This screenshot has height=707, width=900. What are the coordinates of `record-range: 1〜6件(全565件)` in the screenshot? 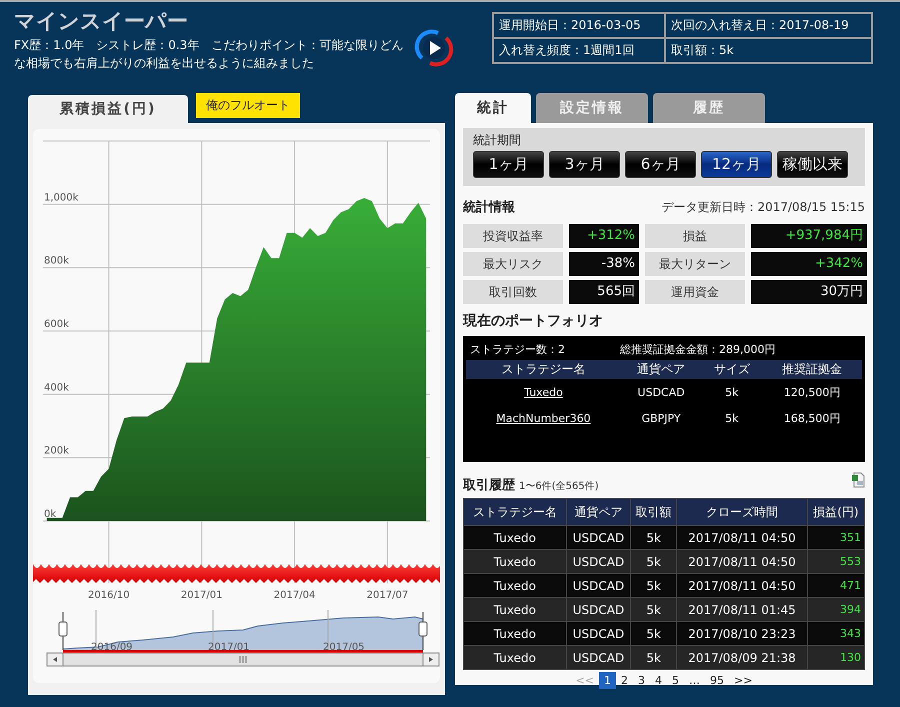 It's located at (559, 486).